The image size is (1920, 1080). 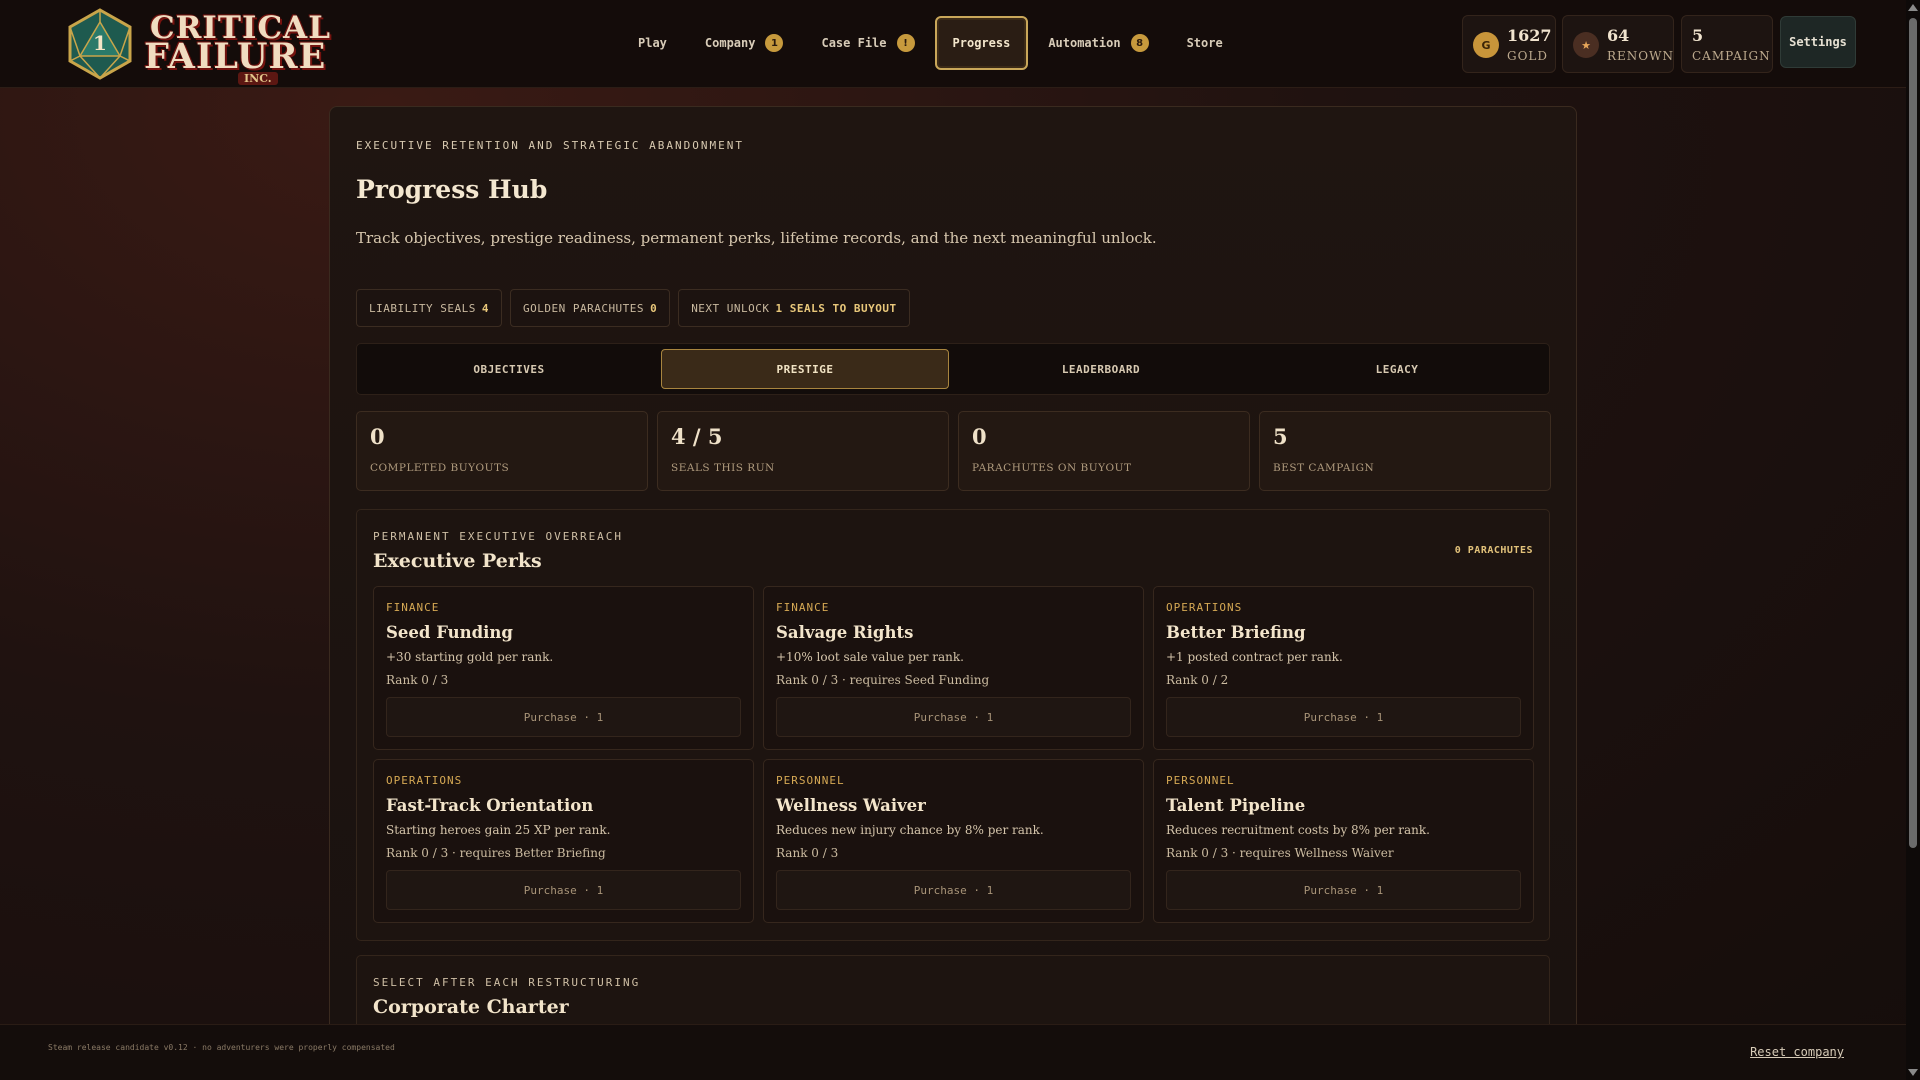 I want to click on chip-value: 0, so click(x=654, y=308).